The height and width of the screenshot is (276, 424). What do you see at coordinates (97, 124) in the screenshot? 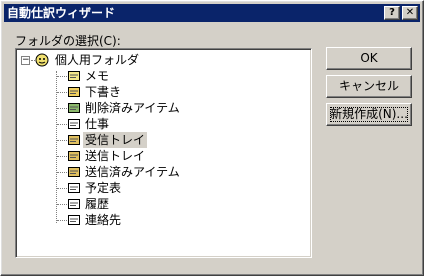
I see `tree-item-label: 仕事` at bounding box center [97, 124].